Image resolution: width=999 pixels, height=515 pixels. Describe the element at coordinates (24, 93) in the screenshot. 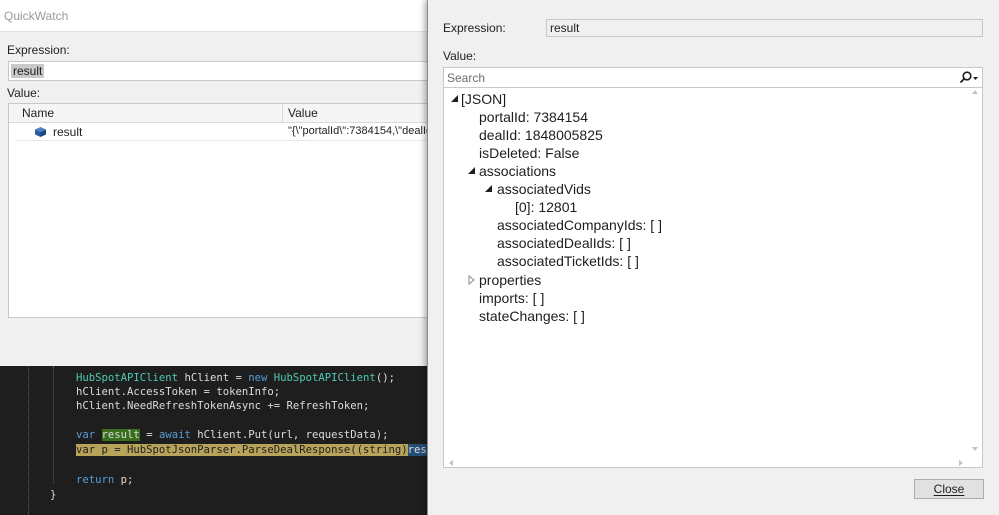

I see `quickwatch-value-label: Value:` at that location.